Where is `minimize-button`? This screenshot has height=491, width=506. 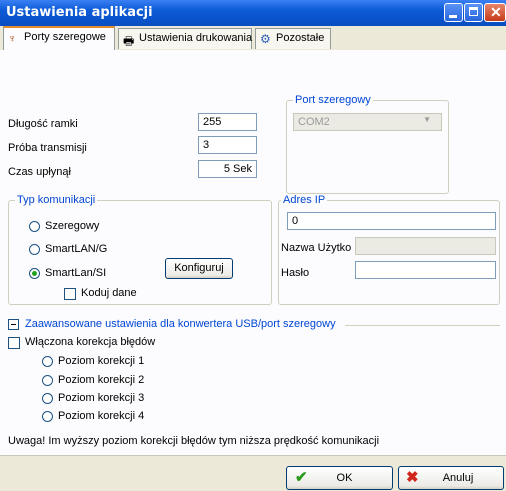 minimize-button is located at coordinates (453, 12).